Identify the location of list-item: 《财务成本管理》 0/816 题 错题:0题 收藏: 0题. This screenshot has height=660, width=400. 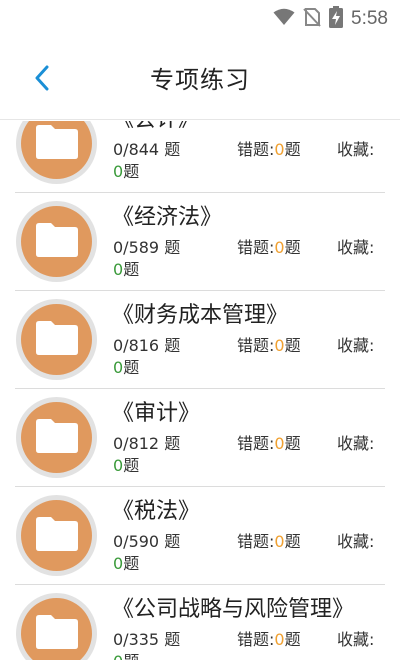
(200, 340).